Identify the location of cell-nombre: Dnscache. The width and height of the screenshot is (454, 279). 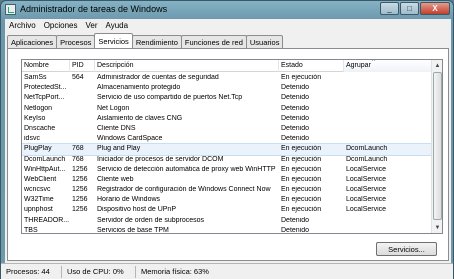
(40, 128).